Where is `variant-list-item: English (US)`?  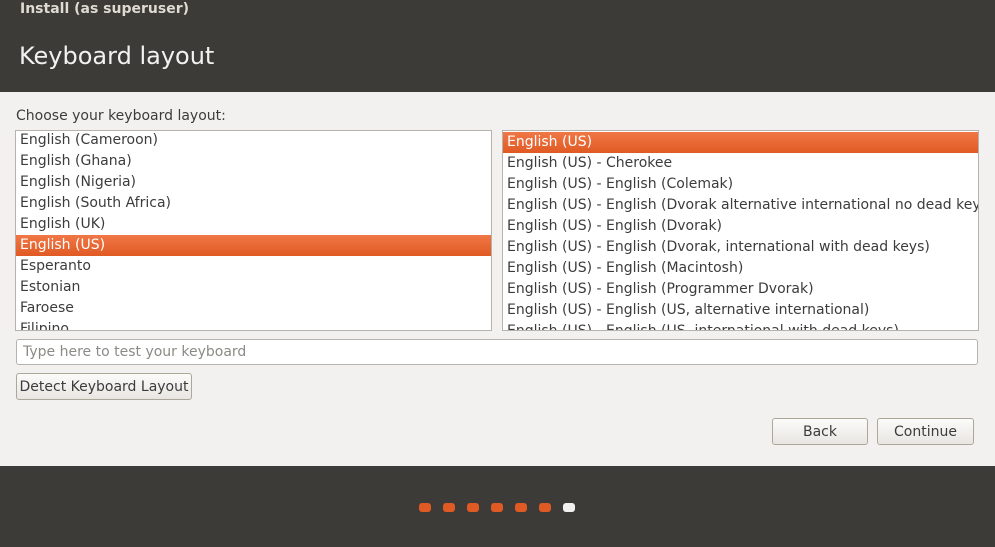
variant-list-item: English (US) is located at coordinates (740, 142).